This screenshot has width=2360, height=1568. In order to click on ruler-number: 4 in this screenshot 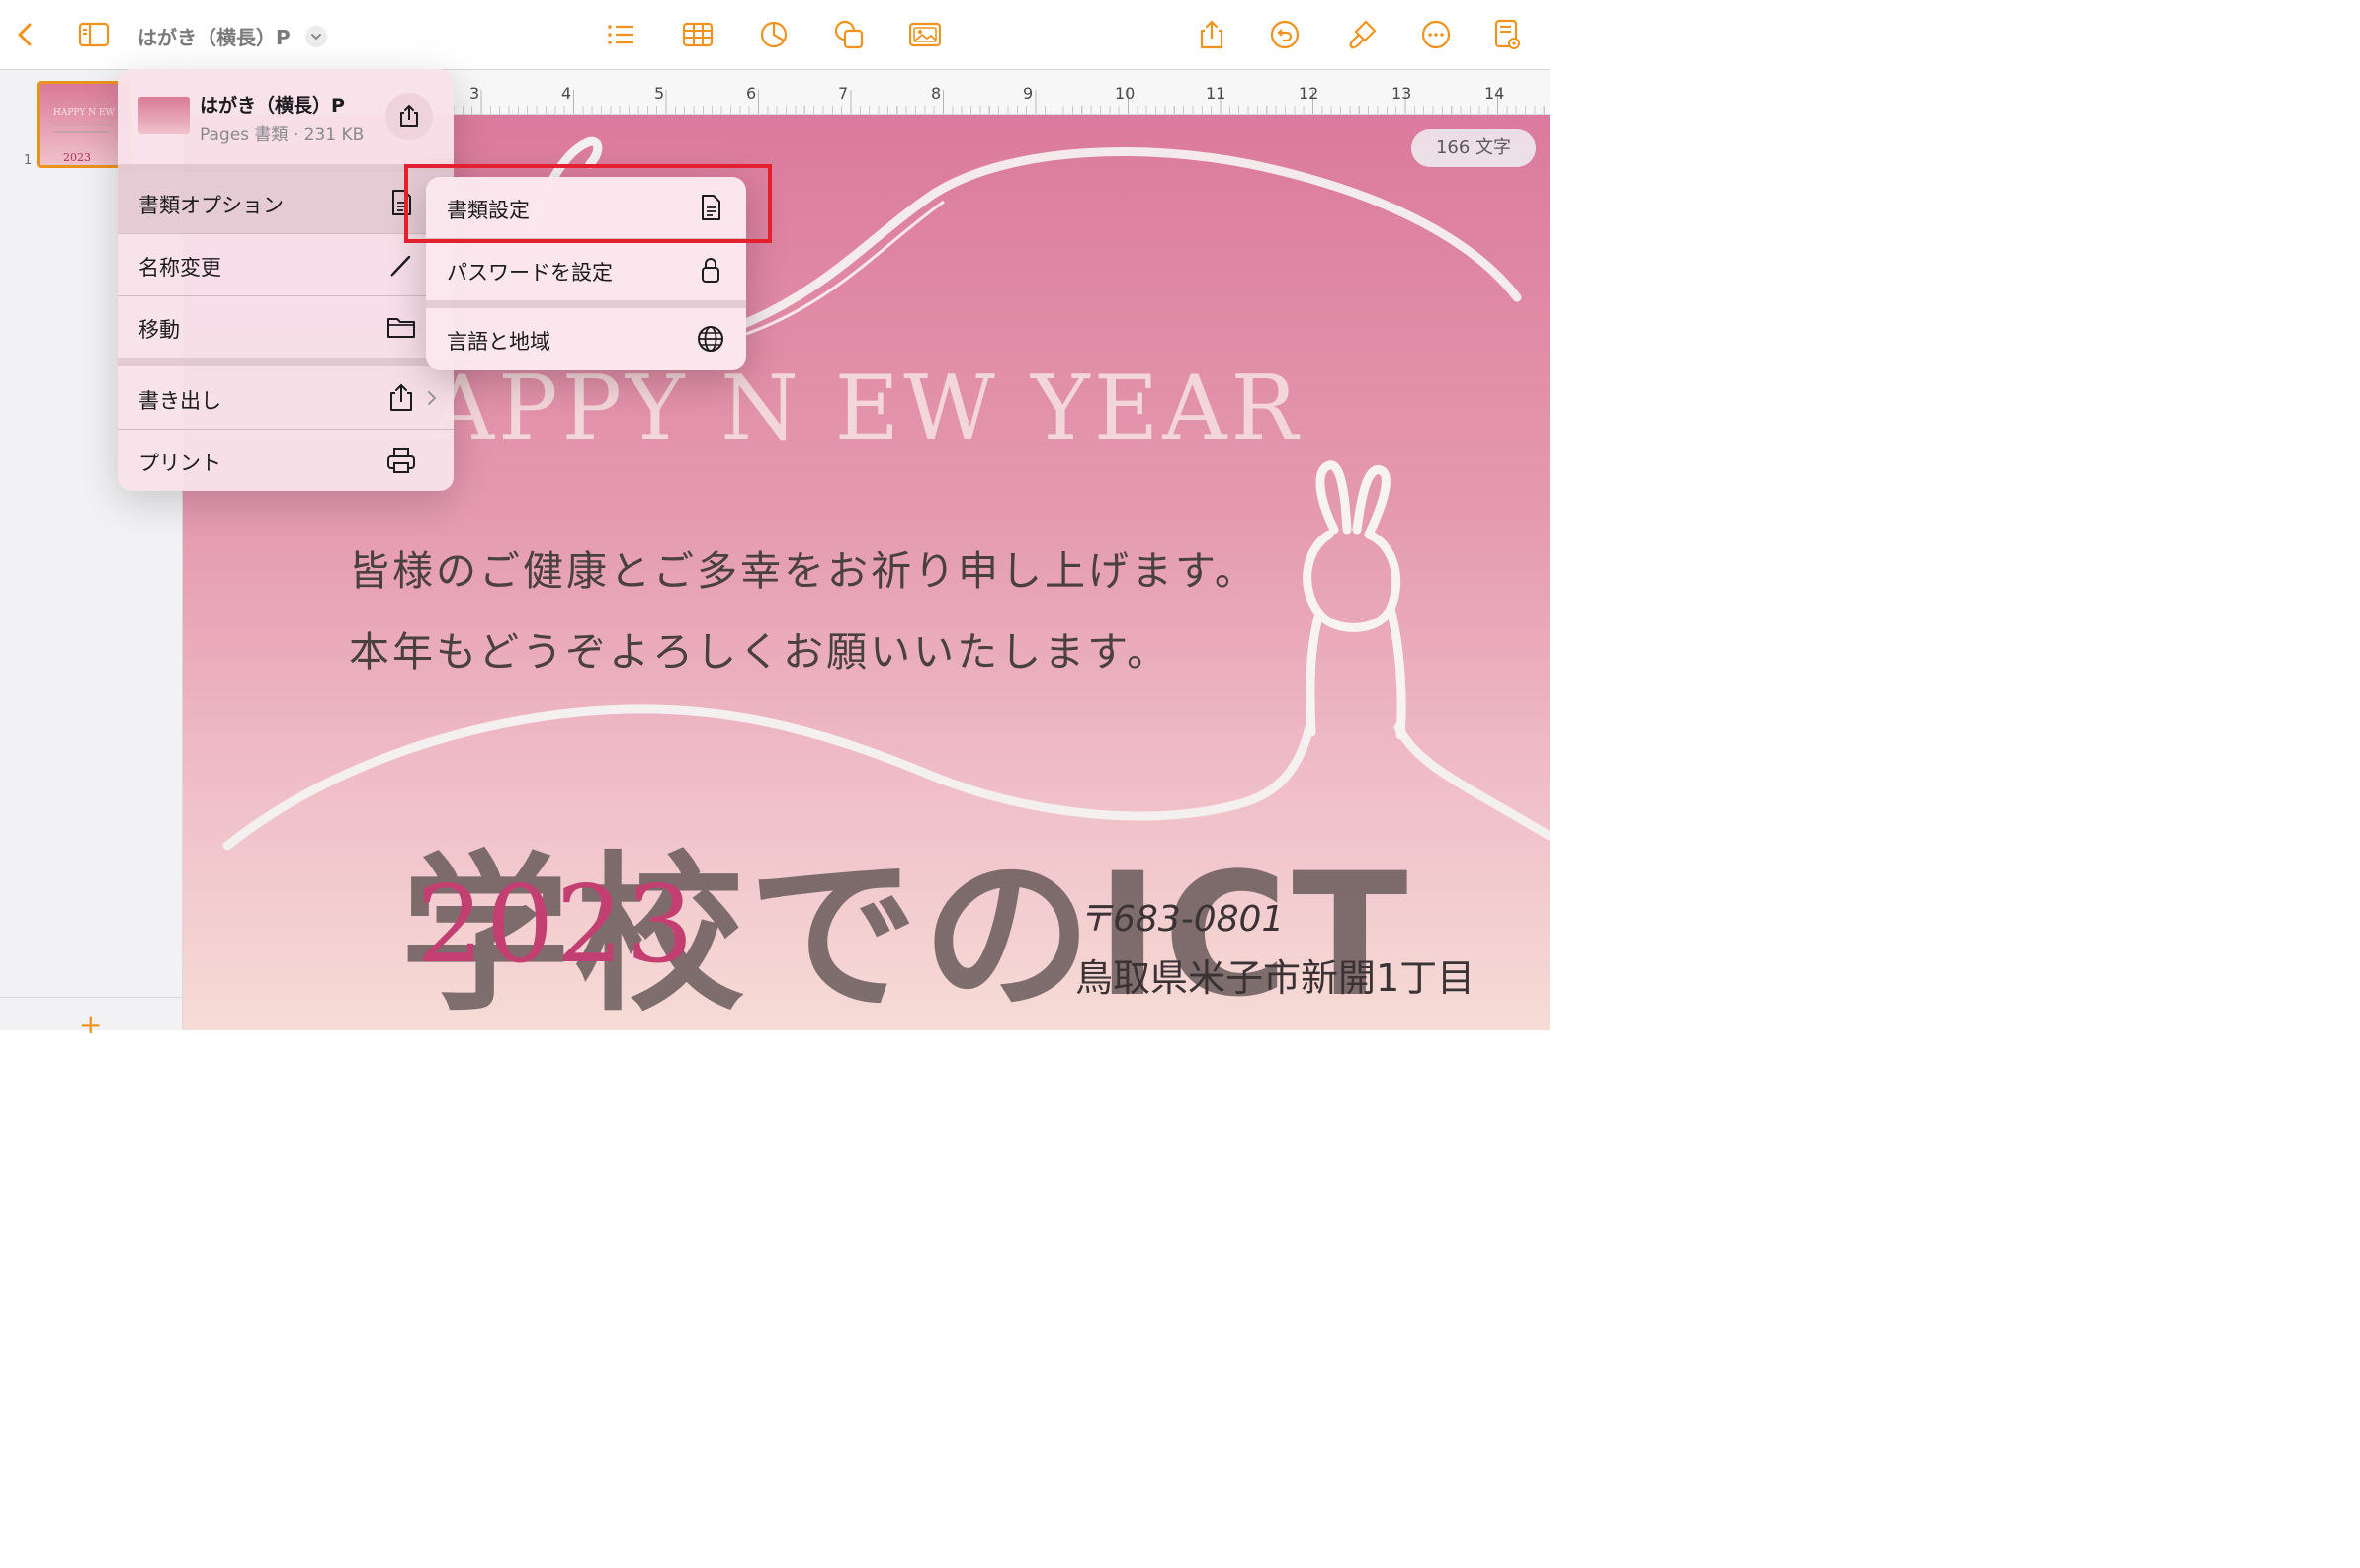, I will do `click(566, 93)`.